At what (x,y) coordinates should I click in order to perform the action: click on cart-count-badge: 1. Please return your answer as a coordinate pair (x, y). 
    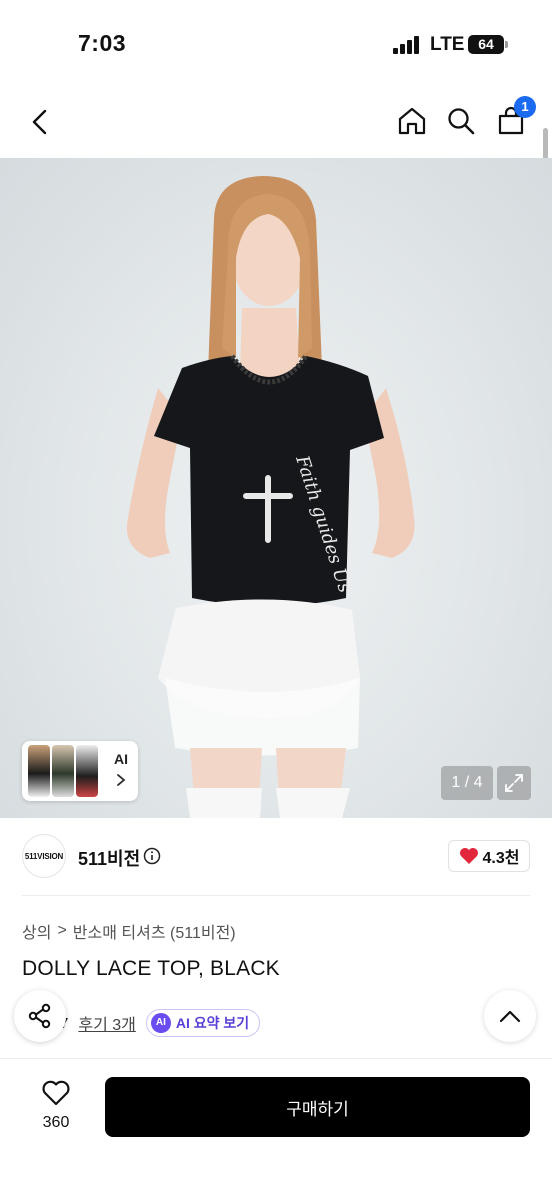
    Looking at the image, I should click on (525, 107).